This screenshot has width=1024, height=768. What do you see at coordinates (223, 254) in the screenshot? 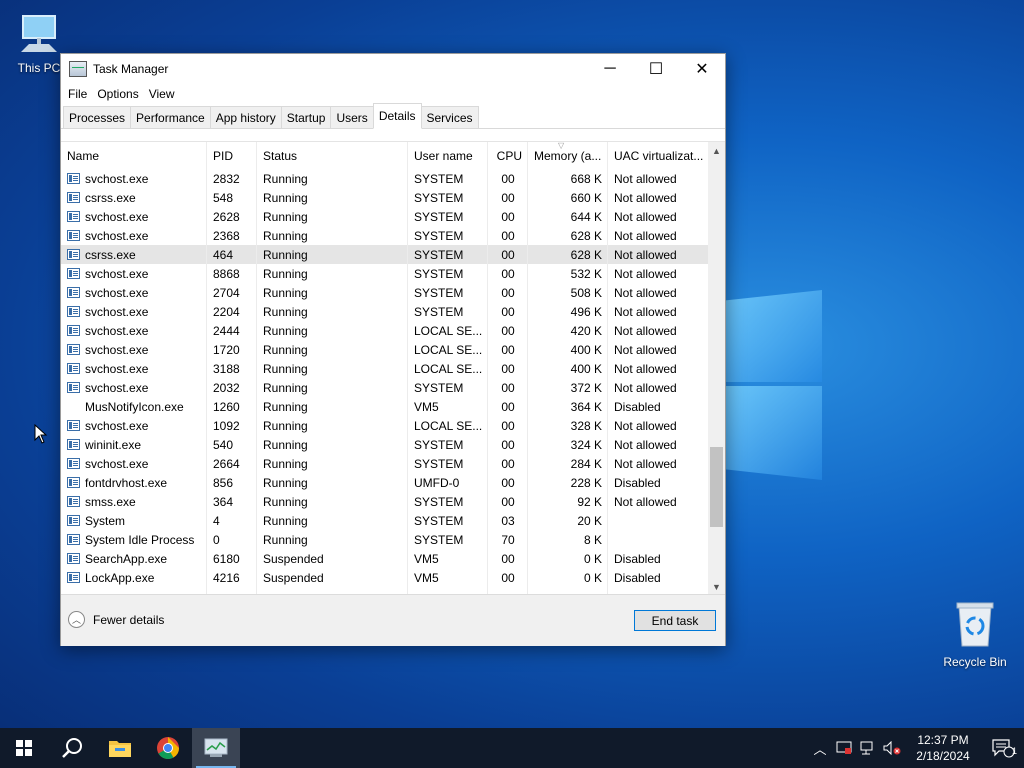
I see `cell-text: 464` at bounding box center [223, 254].